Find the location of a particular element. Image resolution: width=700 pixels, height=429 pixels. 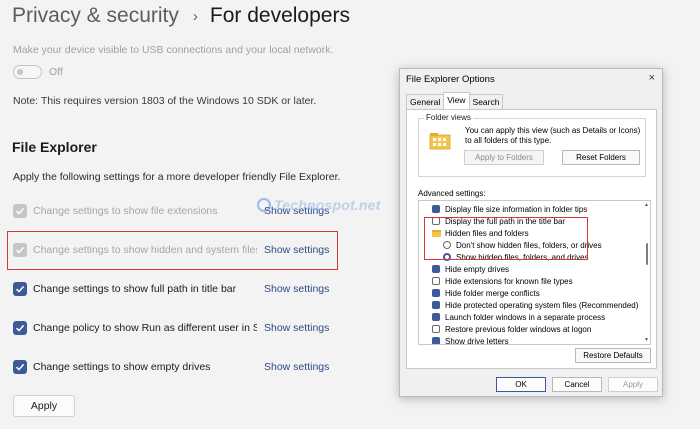

row-label: Change settings to show file extensions is located at coordinates (125, 211).